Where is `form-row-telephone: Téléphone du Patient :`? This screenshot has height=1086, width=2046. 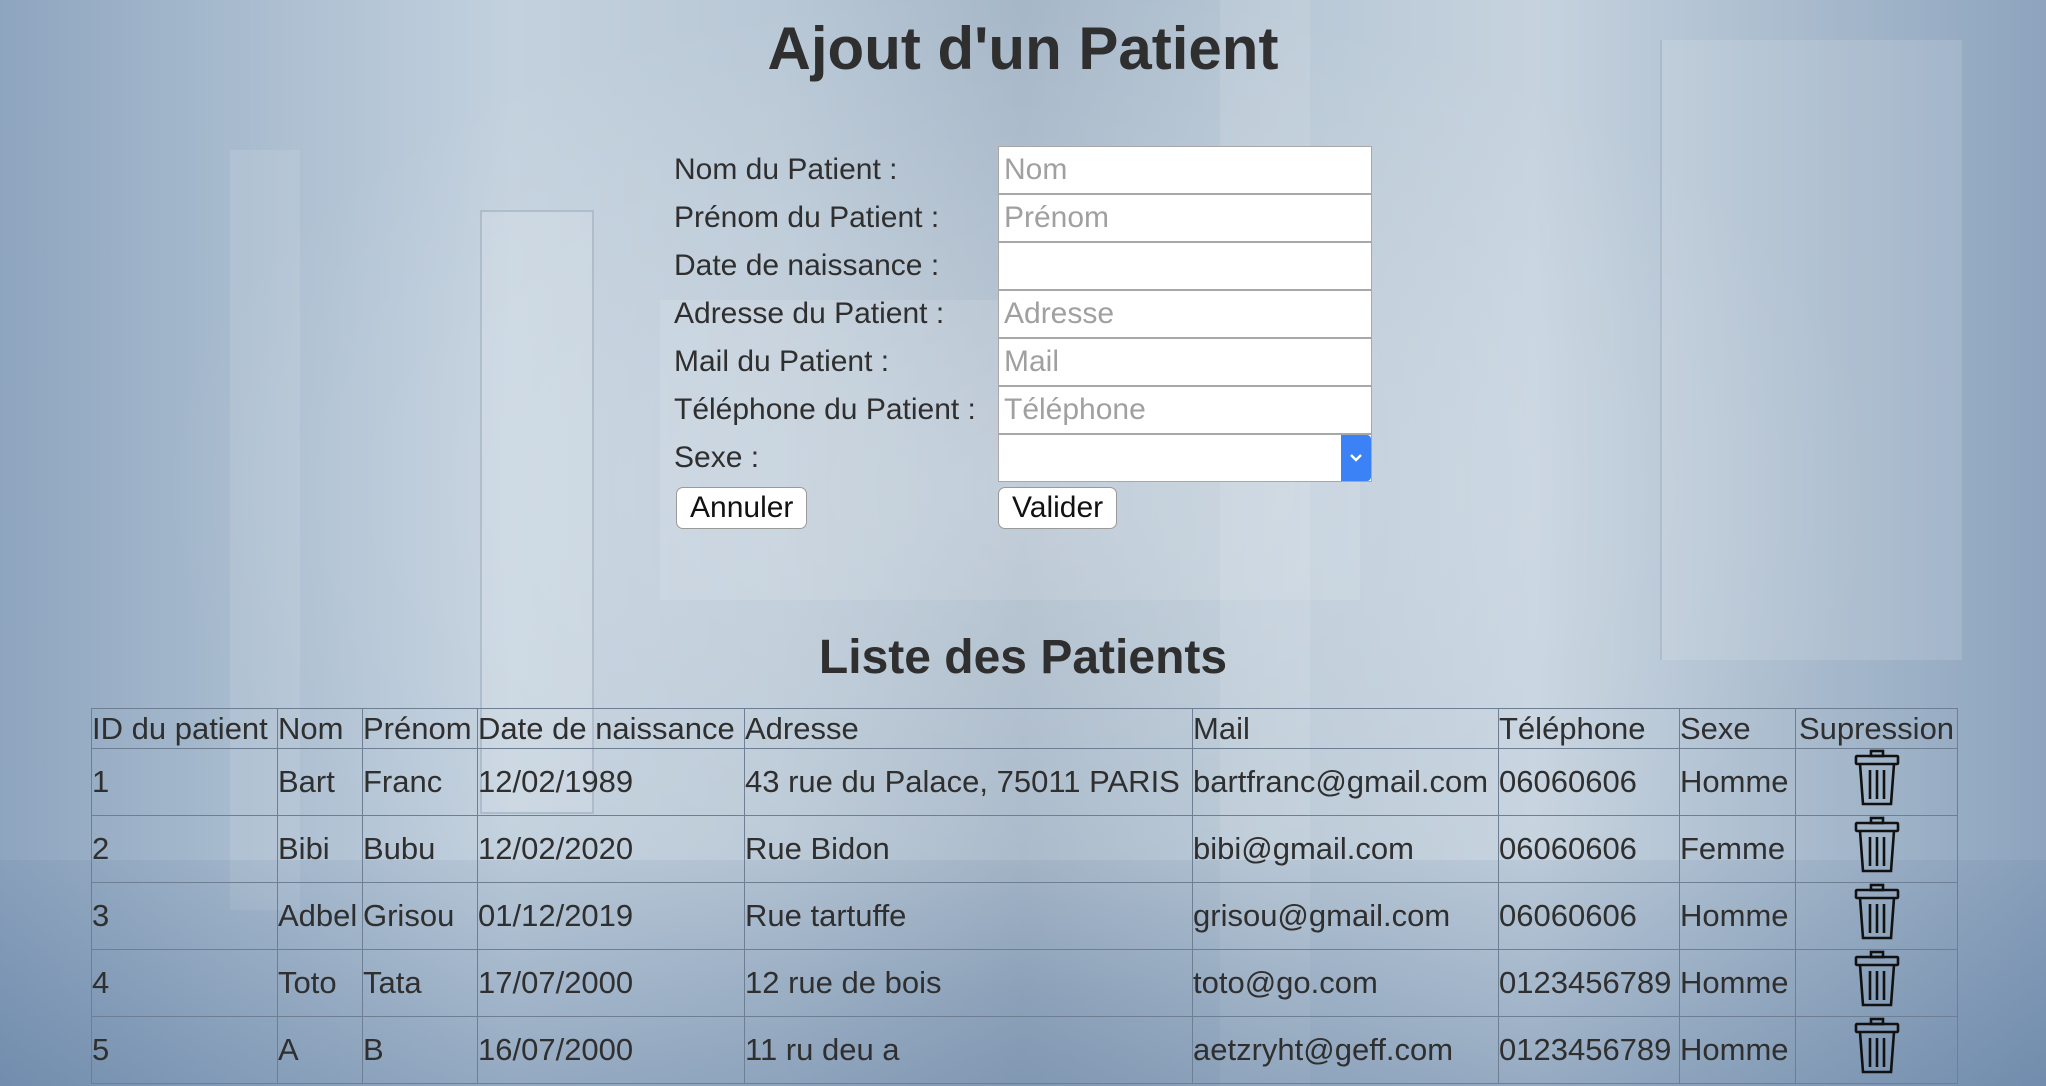
form-row-telephone: Téléphone du Patient : is located at coordinates (1023, 410).